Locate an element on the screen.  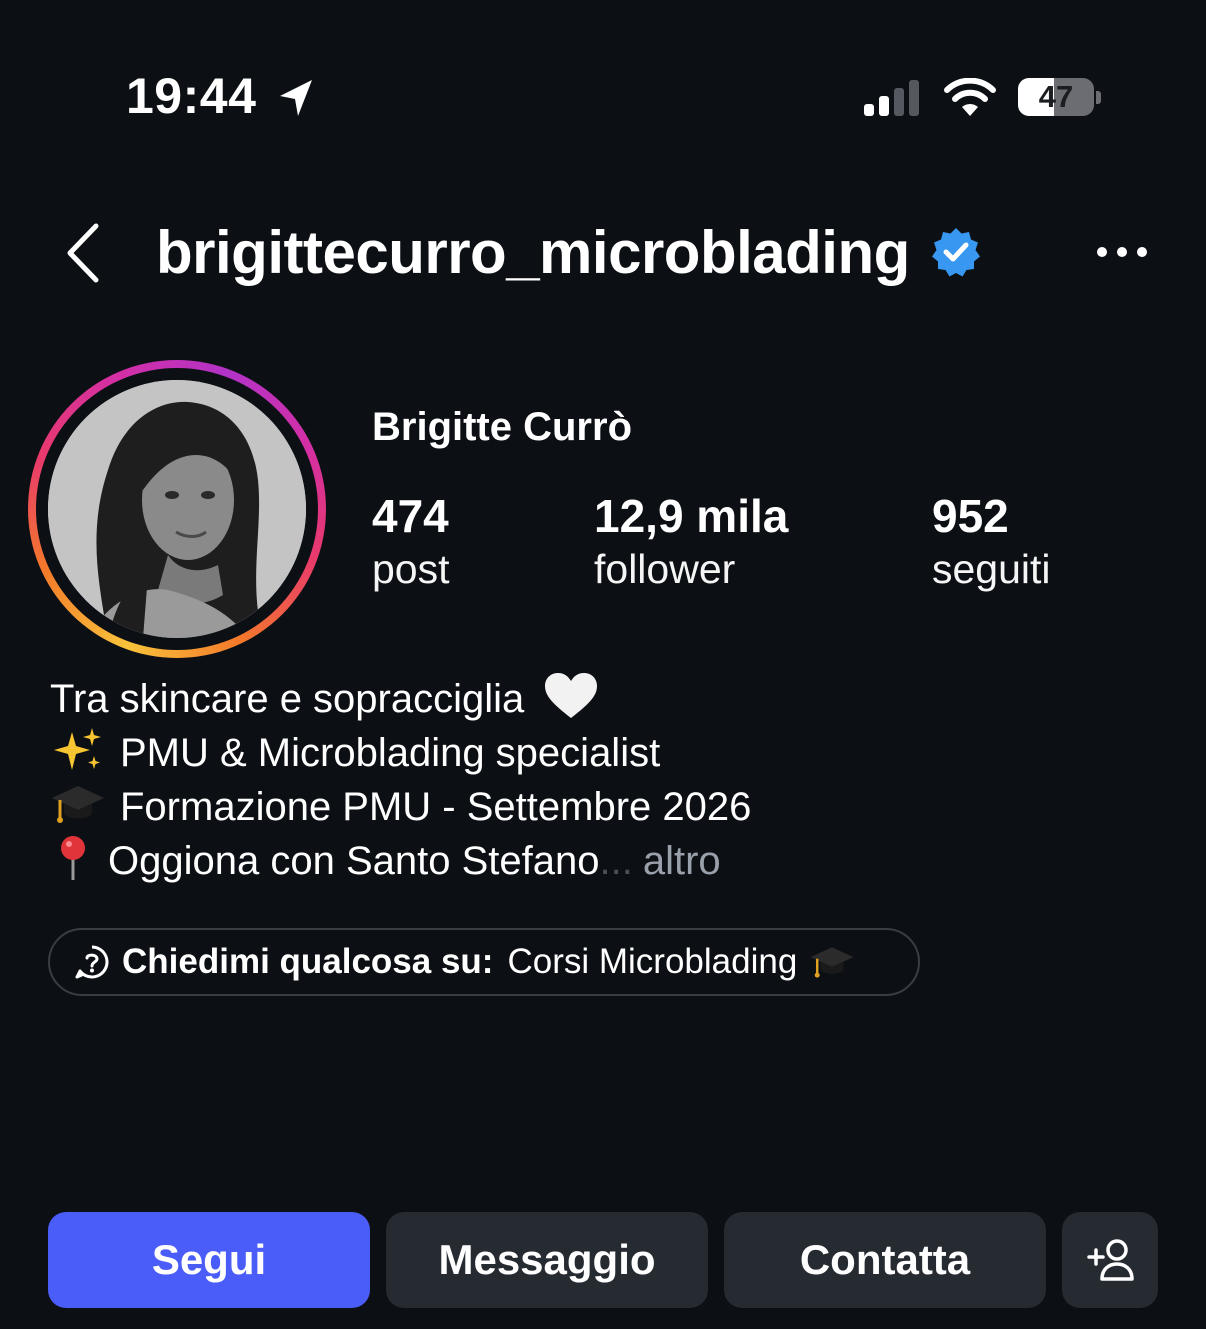
ask-me-pill: Chiedimi qualcosa su: Corsi Microblading is located at coordinates (484, 962).